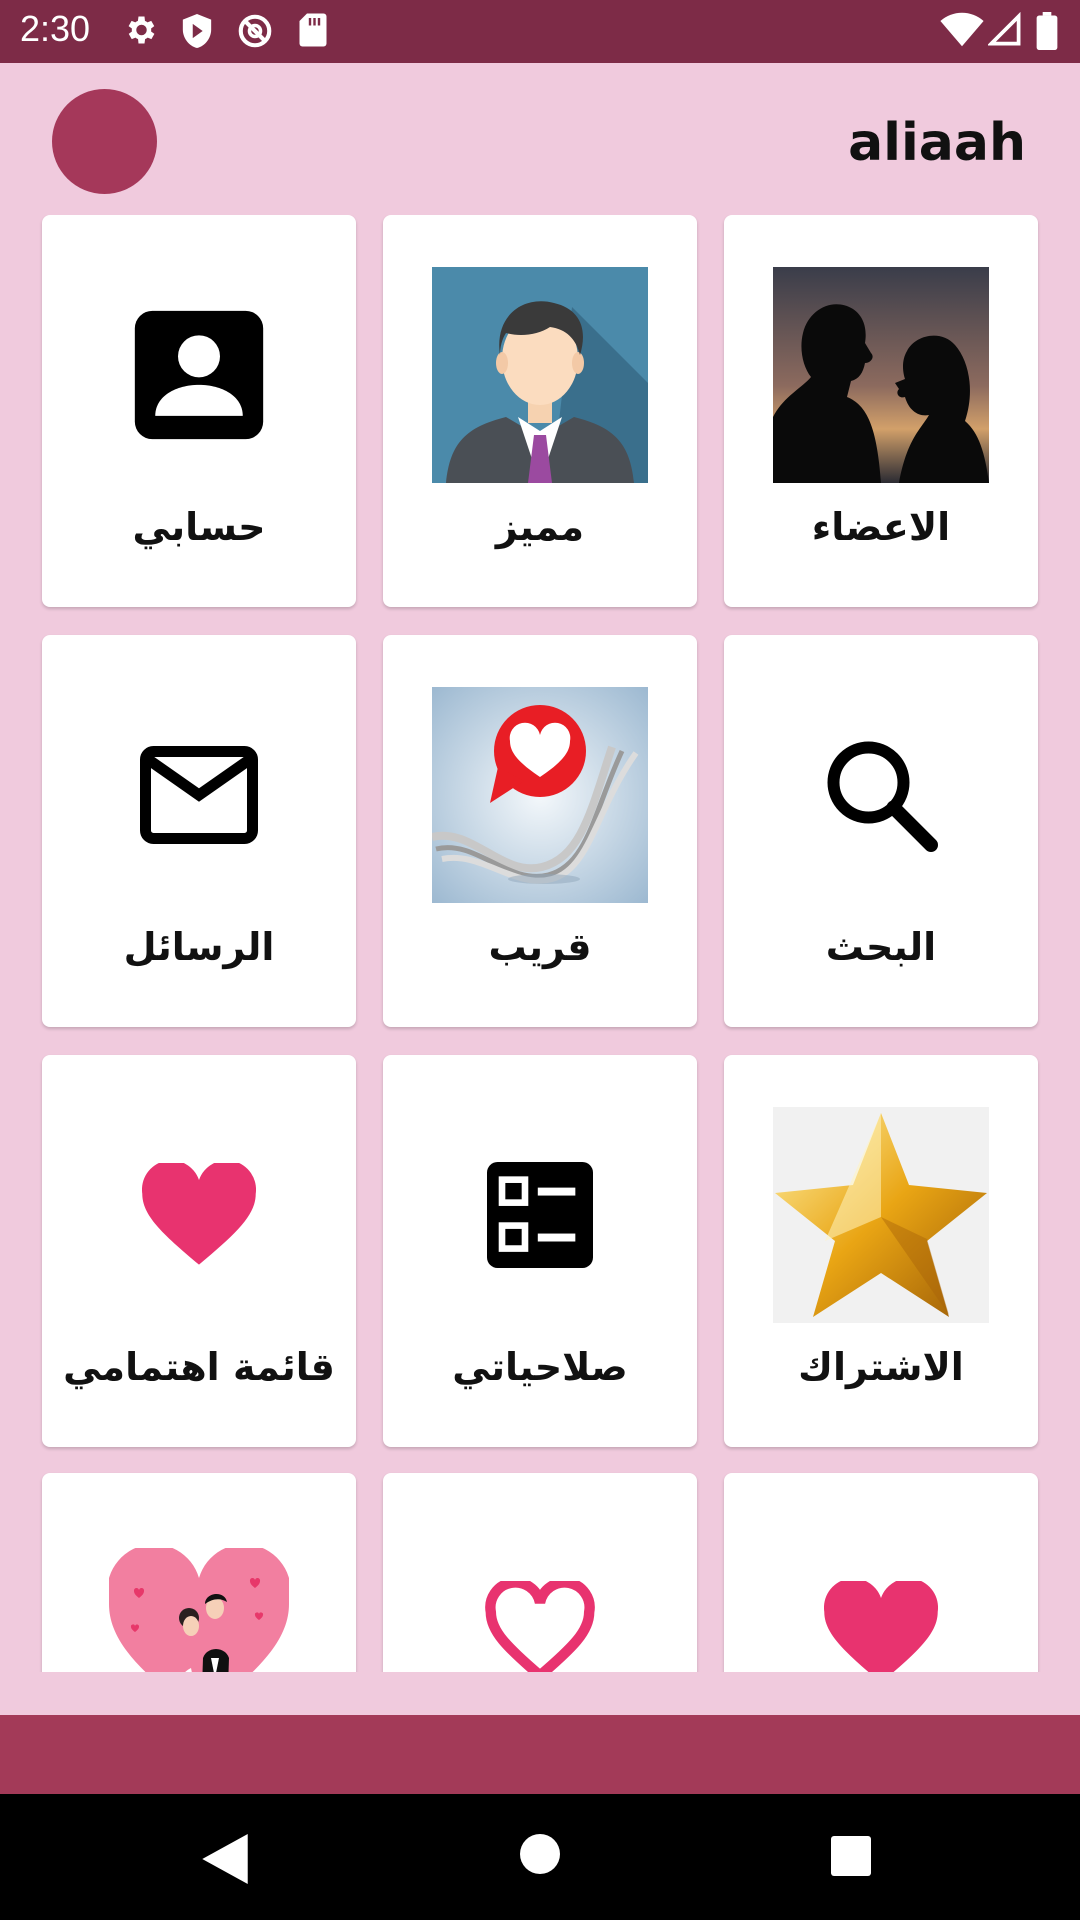 The height and width of the screenshot is (1920, 1080). I want to click on wifi-icon, so click(962, 29).